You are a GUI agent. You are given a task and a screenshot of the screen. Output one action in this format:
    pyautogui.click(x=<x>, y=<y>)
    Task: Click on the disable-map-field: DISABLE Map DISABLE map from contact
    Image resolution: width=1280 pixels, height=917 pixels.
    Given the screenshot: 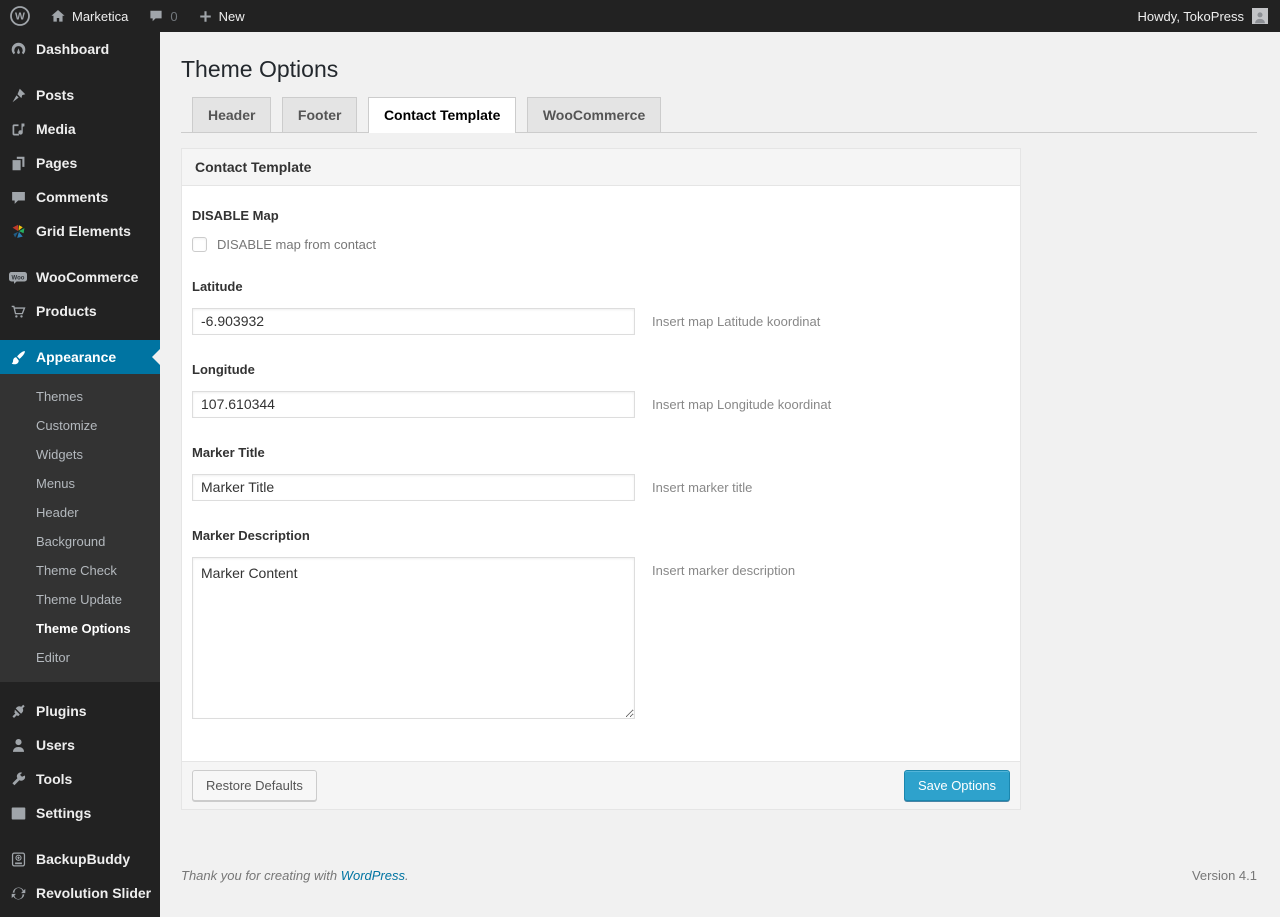 What is the action you would take?
    pyautogui.click(x=601, y=230)
    